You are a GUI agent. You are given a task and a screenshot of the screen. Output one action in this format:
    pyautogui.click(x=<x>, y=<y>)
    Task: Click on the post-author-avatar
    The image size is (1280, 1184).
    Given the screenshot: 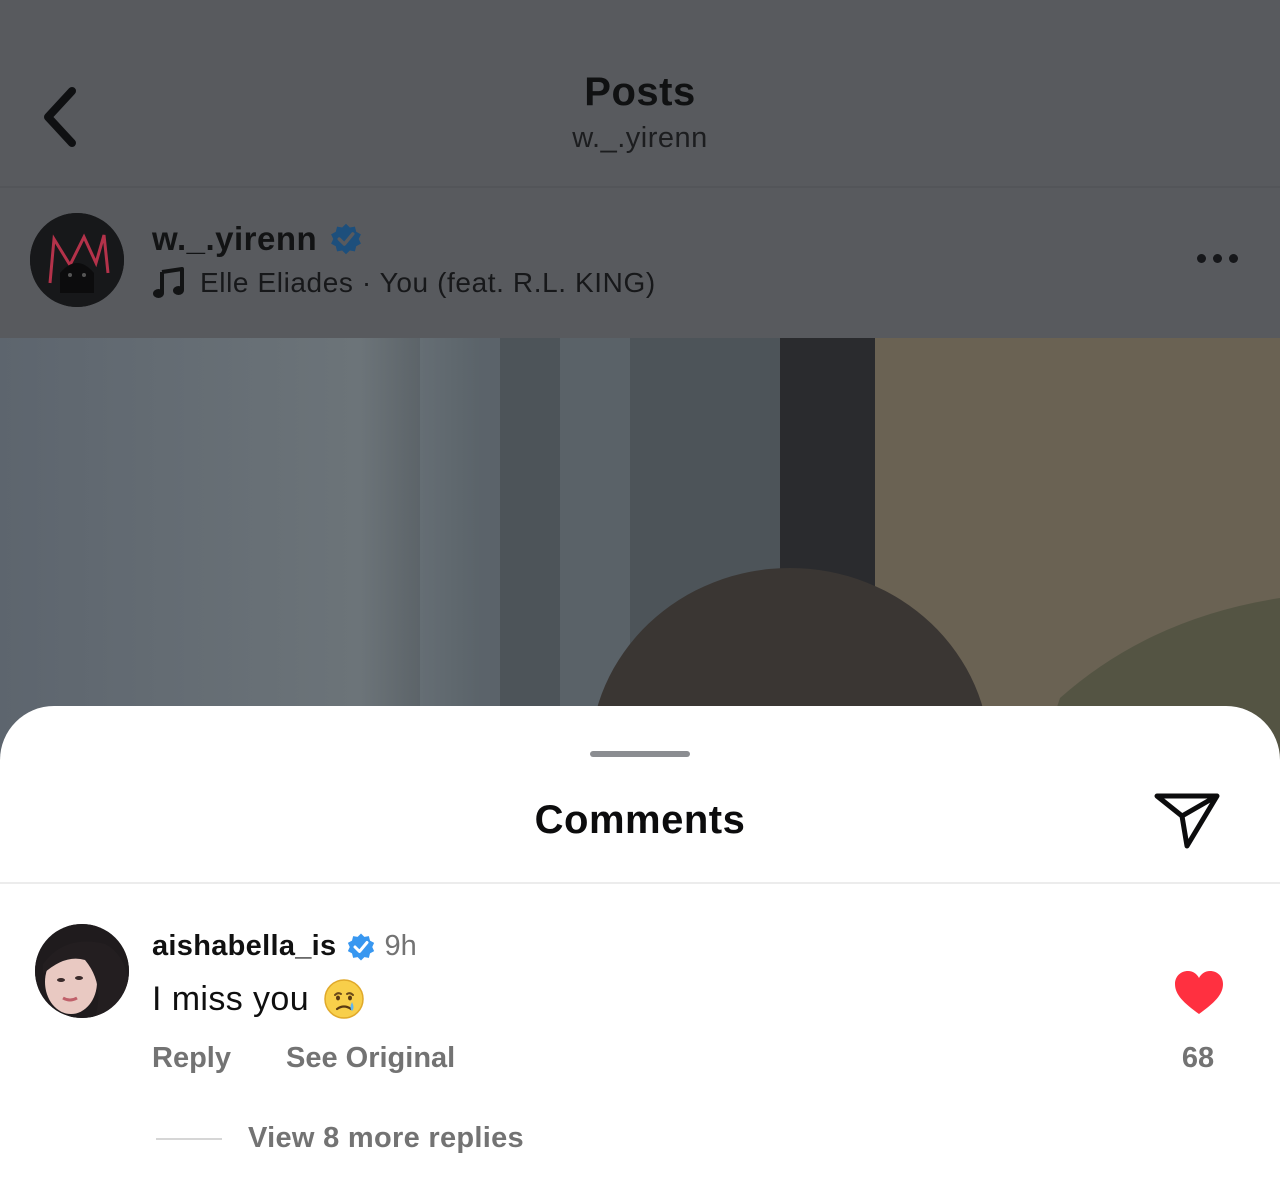 What is the action you would take?
    pyautogui.click(x=77, y=260)
    